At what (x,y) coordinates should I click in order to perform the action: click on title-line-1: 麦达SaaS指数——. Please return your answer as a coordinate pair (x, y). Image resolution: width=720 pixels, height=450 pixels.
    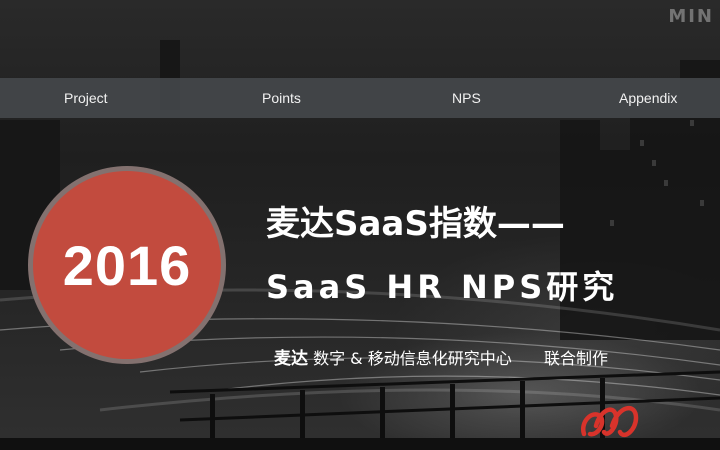
    Looking at the image, I should click on (415, 224).